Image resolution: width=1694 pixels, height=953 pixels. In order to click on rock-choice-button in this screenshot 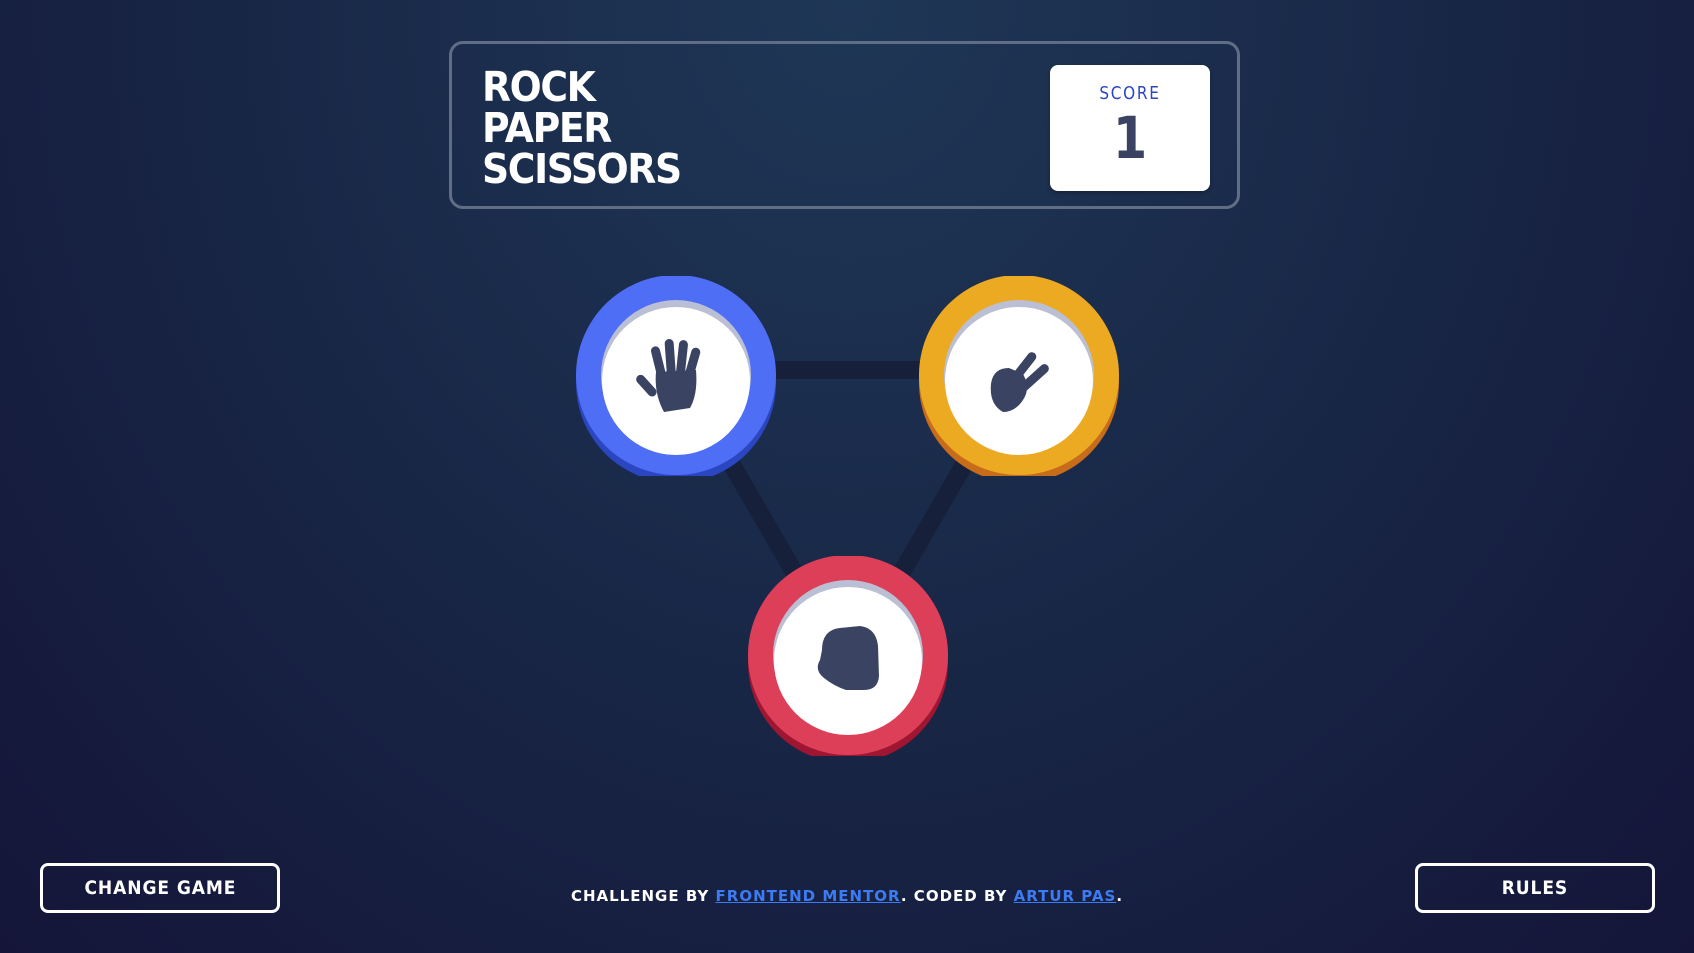, I will do `click(848, 656)`.